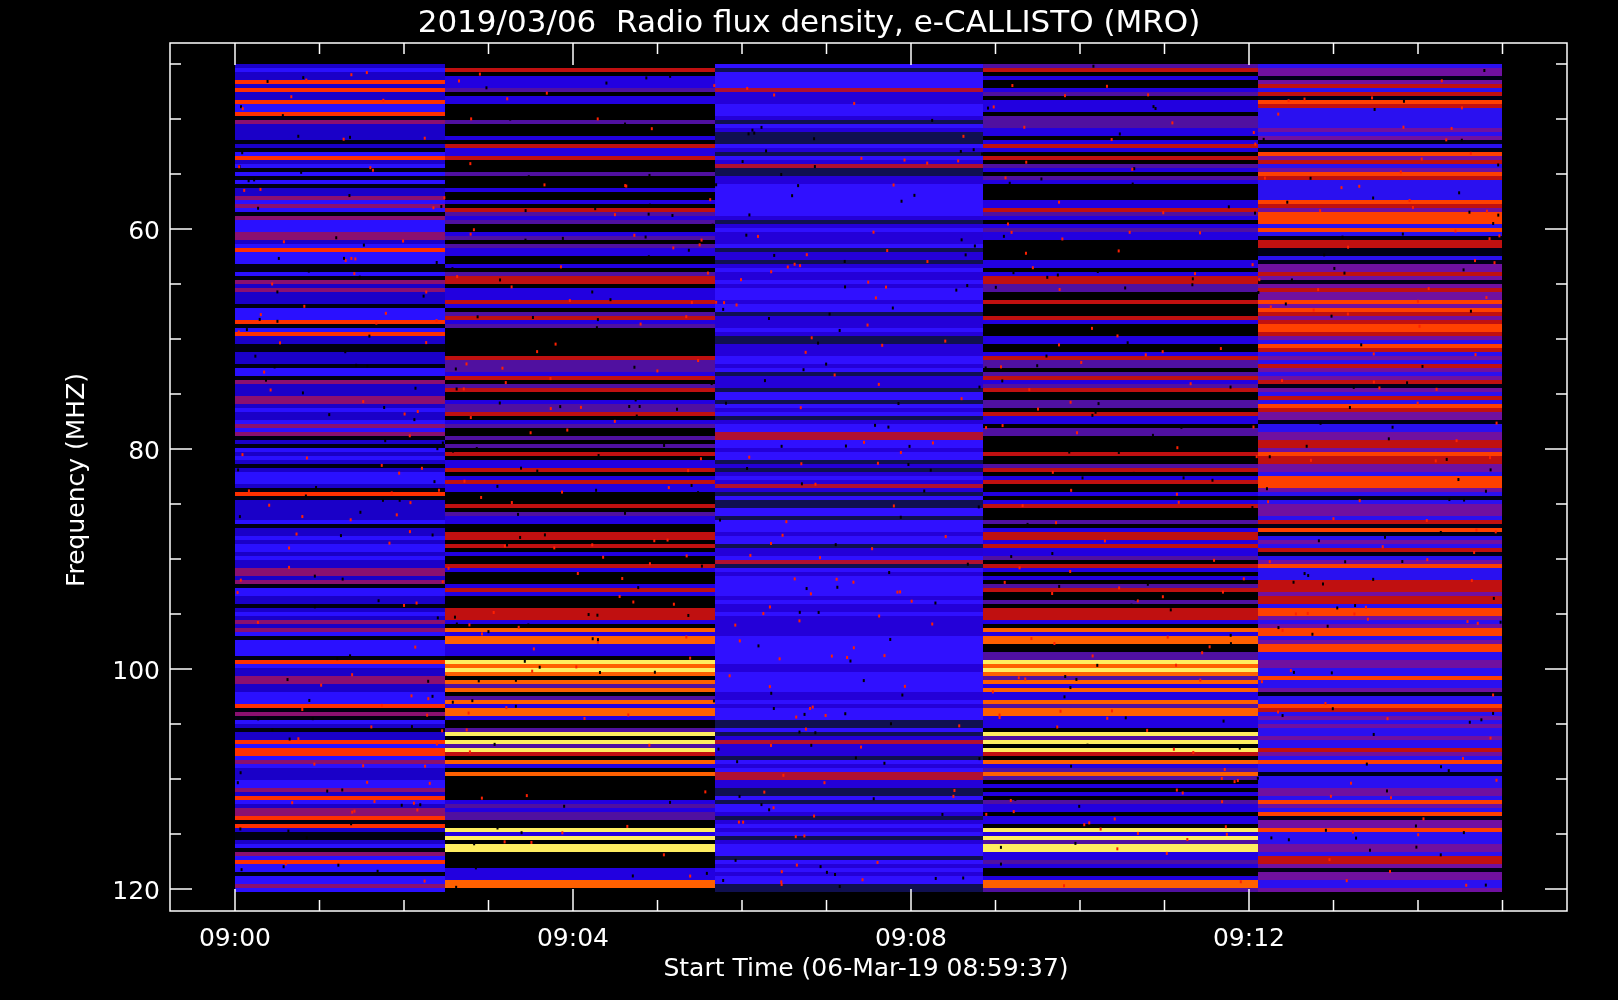 The image size is (1618, 1000). I want to click on x-tick-label: 09:00, so click(235, 937).